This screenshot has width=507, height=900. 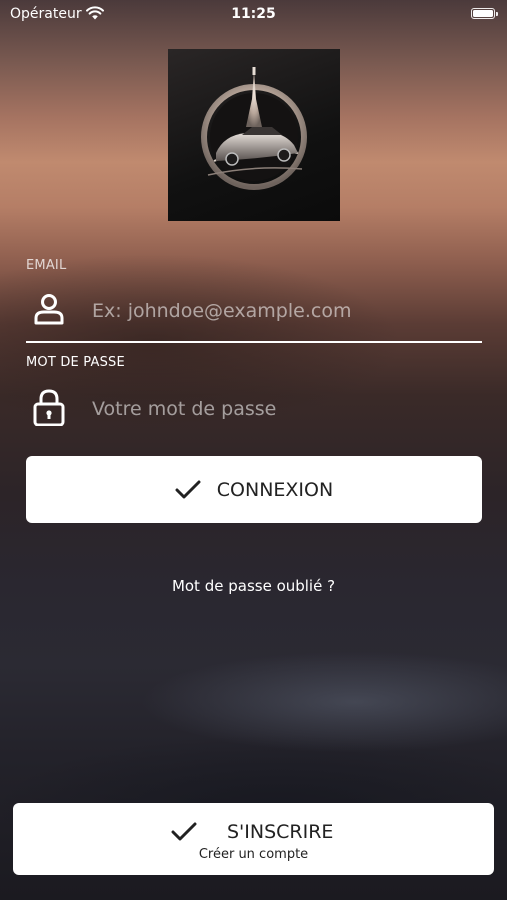 What do you see at coordinates (49, 309) in the screenshot?
I see `user-icon` at bounding box center [49, 309].